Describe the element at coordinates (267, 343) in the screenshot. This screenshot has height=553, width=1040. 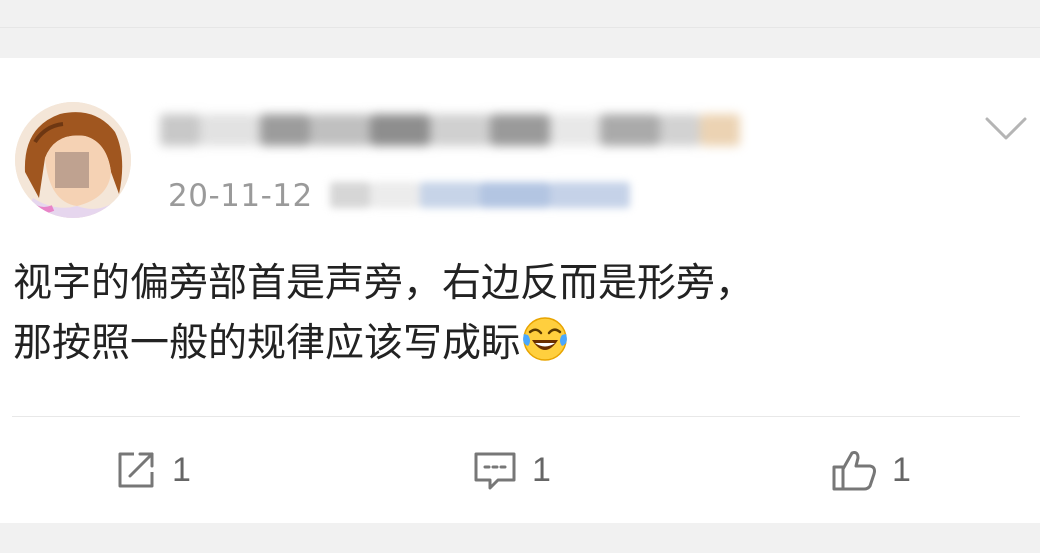
I see `post-content-text: 那按照一般的规律应该写成眎` at that location.